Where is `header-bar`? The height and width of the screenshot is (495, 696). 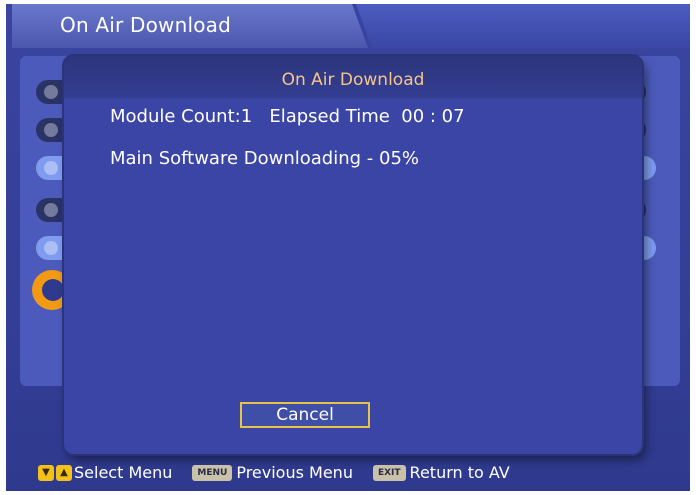 header-bar is located at coordinates (523, 26).